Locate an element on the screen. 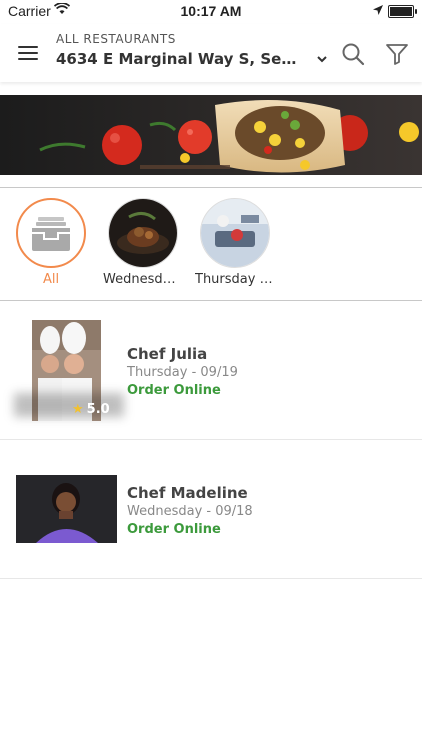  restaurant-date: Wednesday - 09/18 is located at coordinates (190, 511).